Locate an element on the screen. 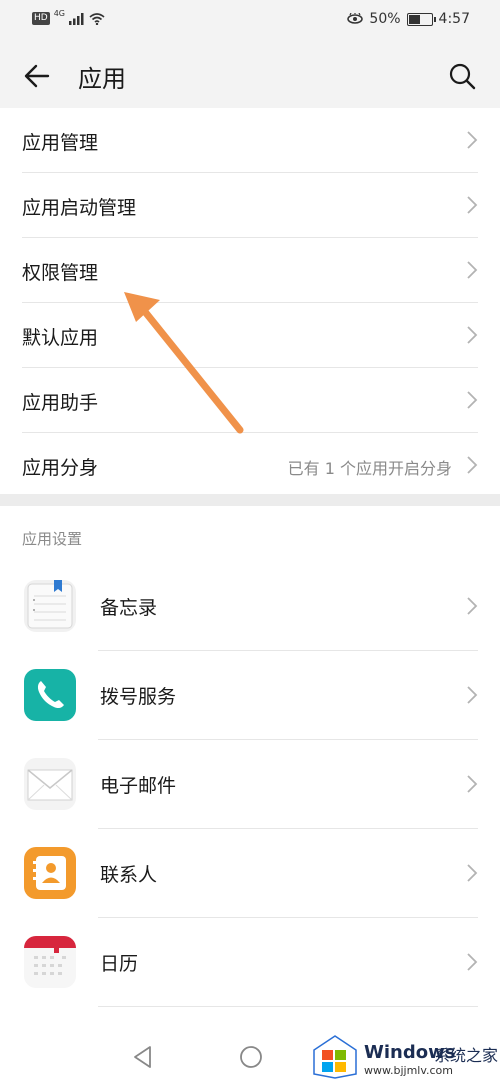 The height and width of the screenshot is (1084, 500). divider is located at coordinates (288, 1006).